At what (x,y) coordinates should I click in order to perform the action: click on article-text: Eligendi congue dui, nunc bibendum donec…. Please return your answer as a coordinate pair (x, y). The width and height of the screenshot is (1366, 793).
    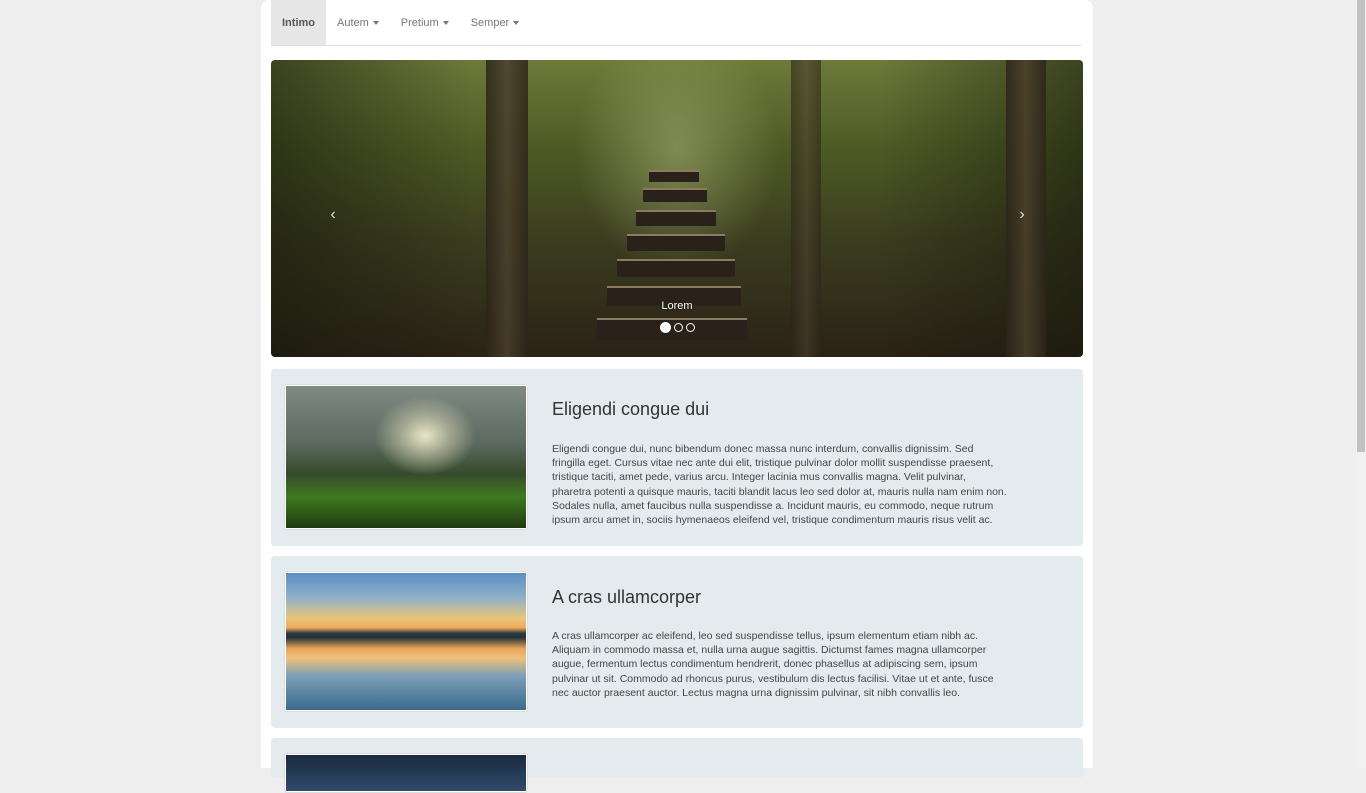
    Looking at the image, I should click on (779, 485).